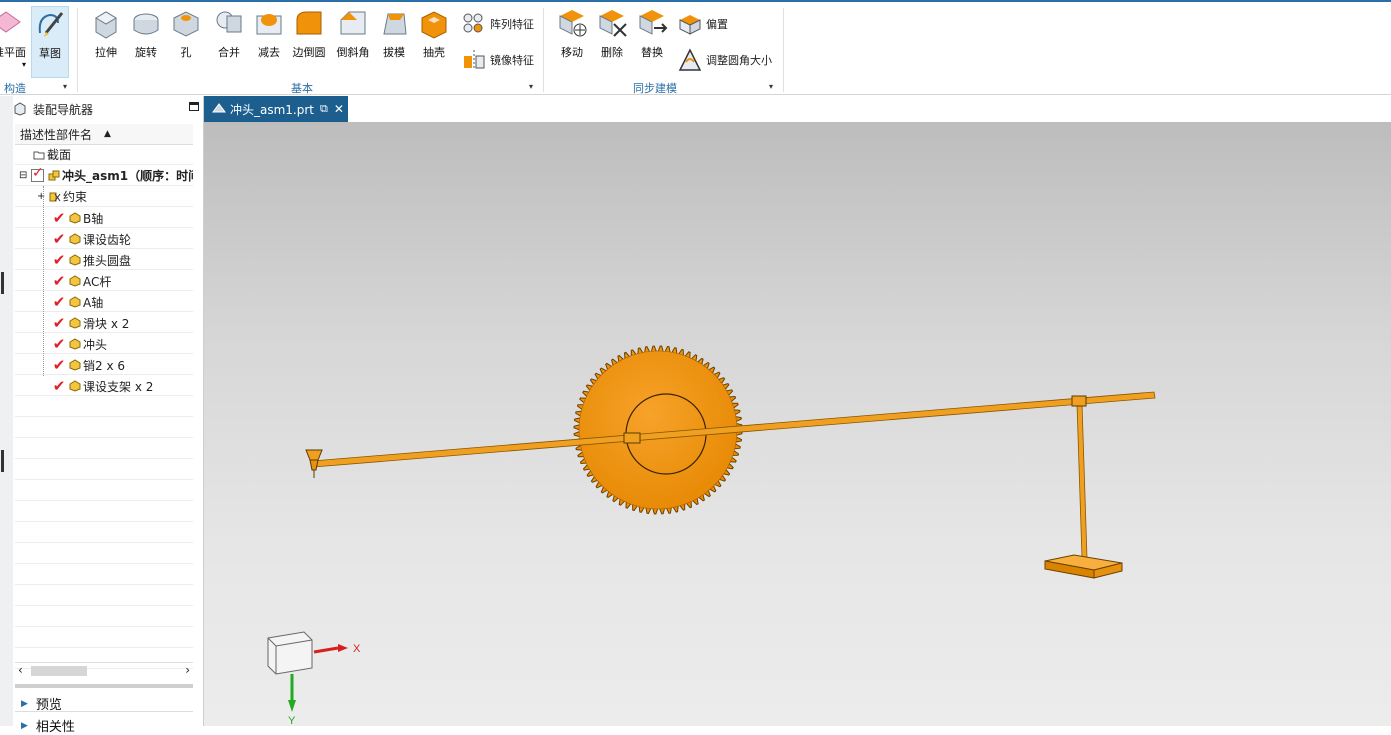  What do you see at coordinates (104, 670) in the screenshot?
I see `horizontal-scrollbar: ‹ ›` at bounding box center [104, 670].